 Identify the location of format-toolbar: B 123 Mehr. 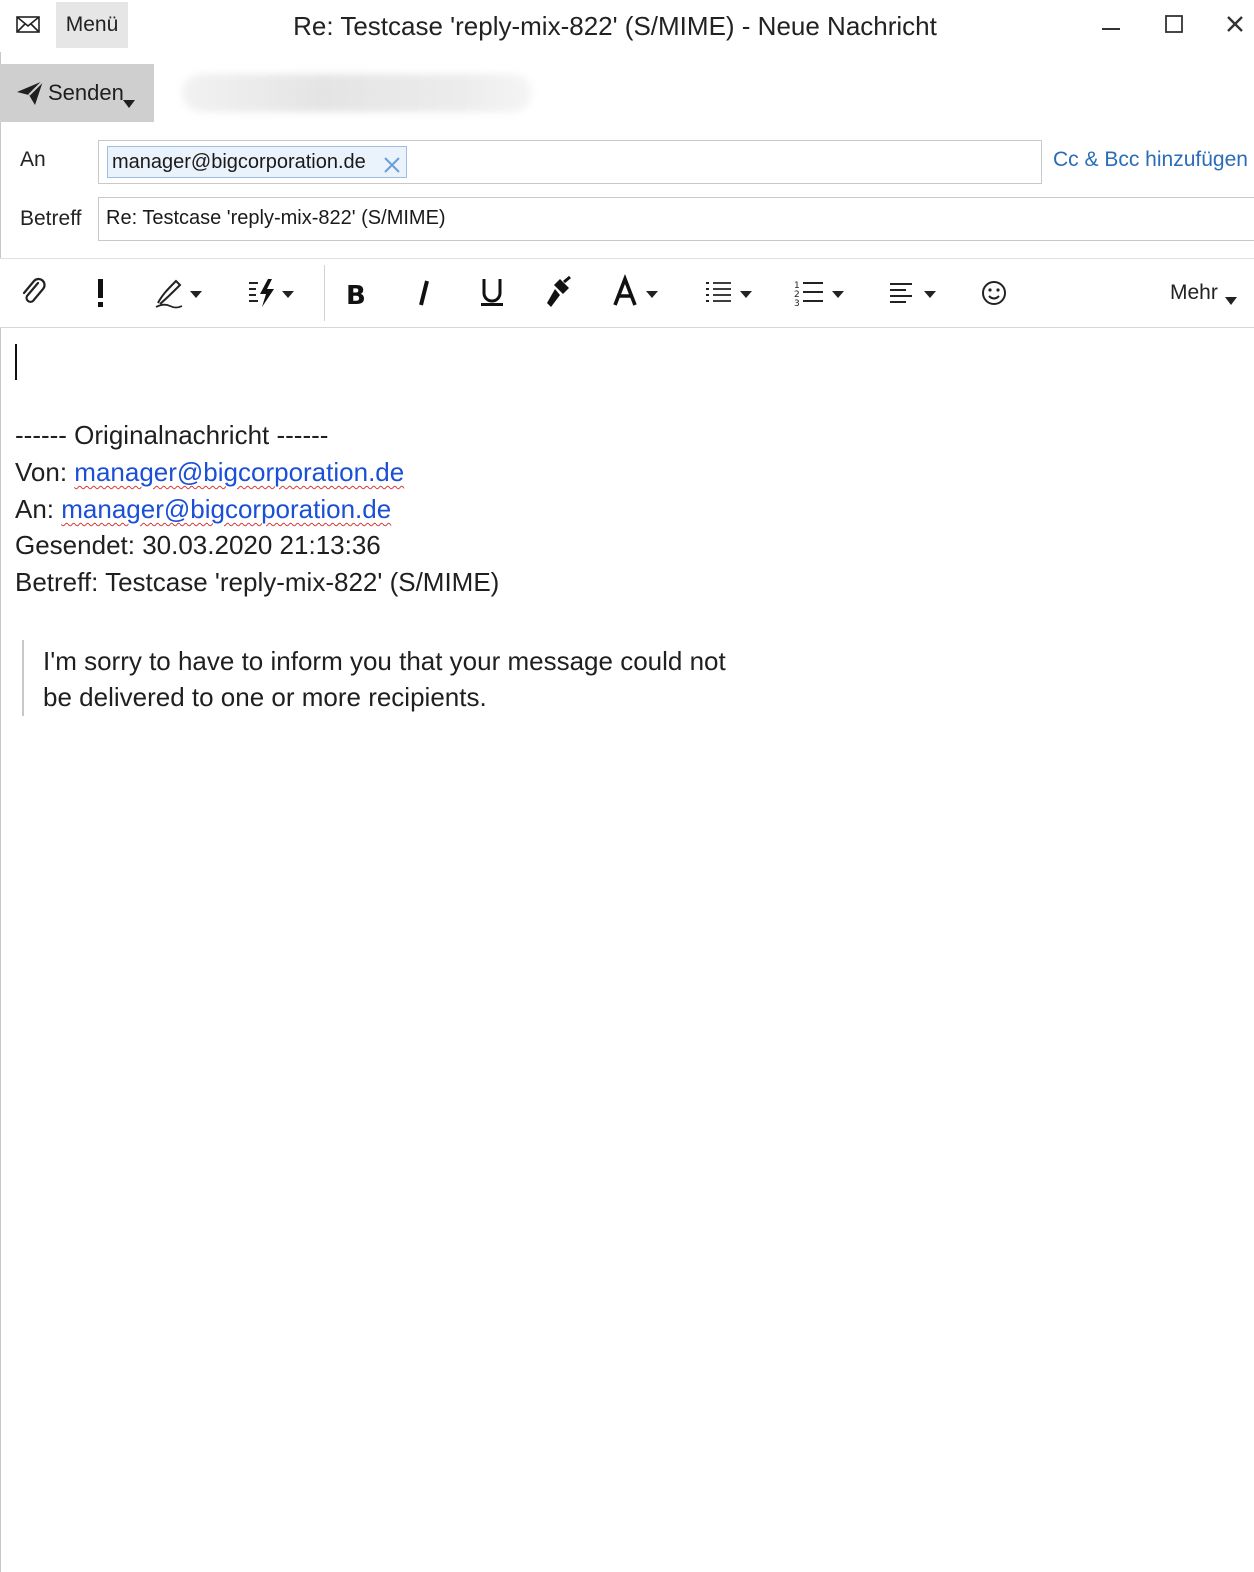
(627, 293).